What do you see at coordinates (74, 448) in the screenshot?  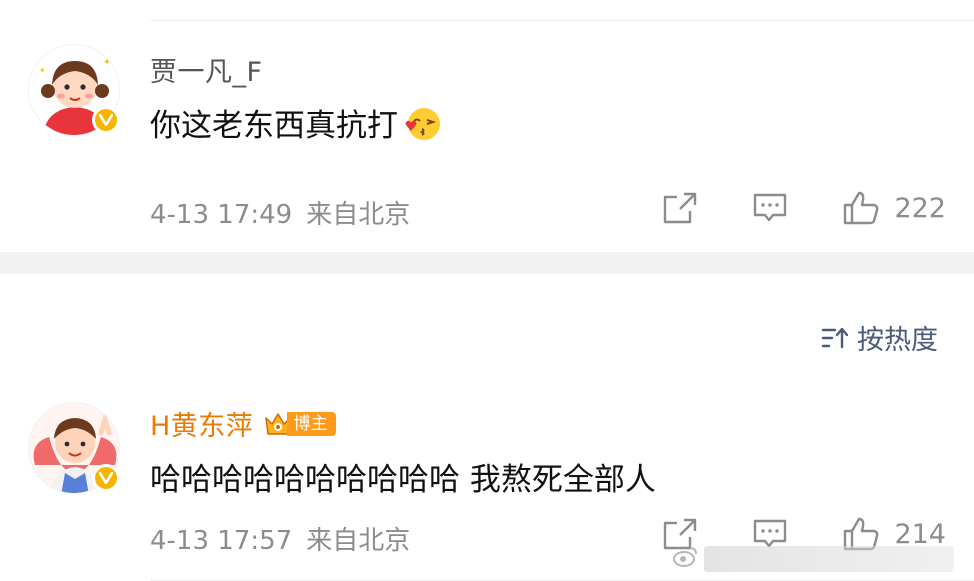 I see `avatar` at bounding box center [74, 448].